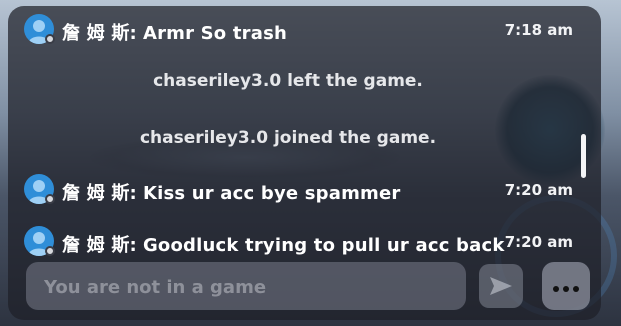  Describe the element at coordinates (323, 245) in the screenshot. I see `message-text: Goodluck trying to pull ur acc back` at that location.